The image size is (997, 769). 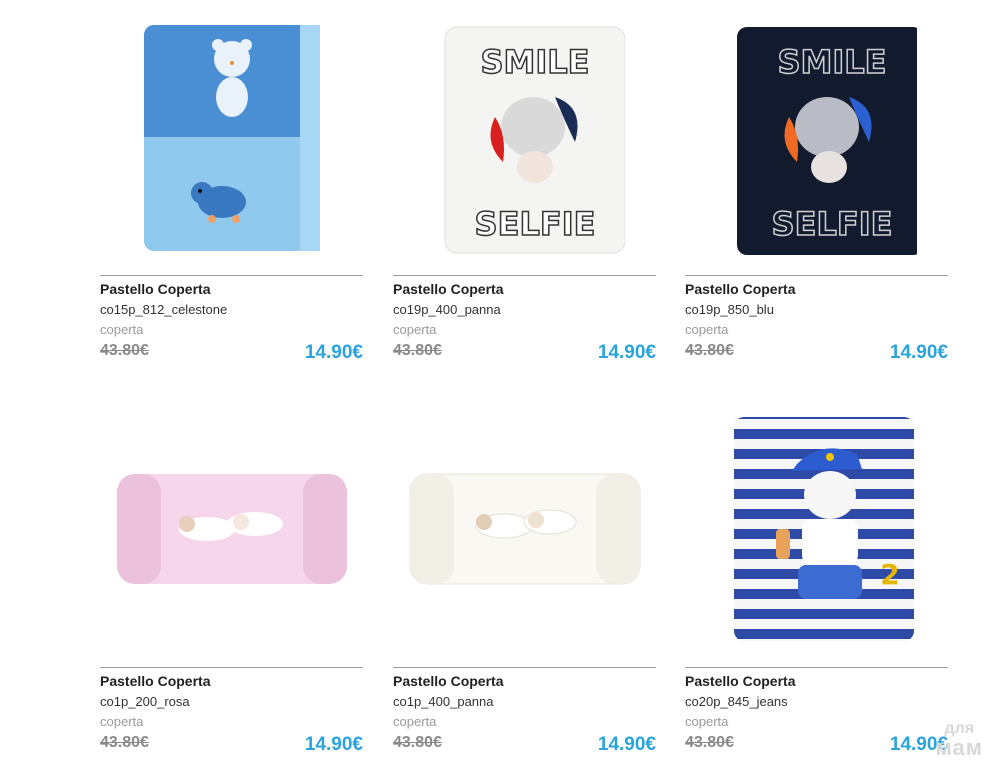 What do you see at coordinates (164, 309) in the screenshot?
I see `product-code: co15p_812_celestone` at bounding box center [164, 309].